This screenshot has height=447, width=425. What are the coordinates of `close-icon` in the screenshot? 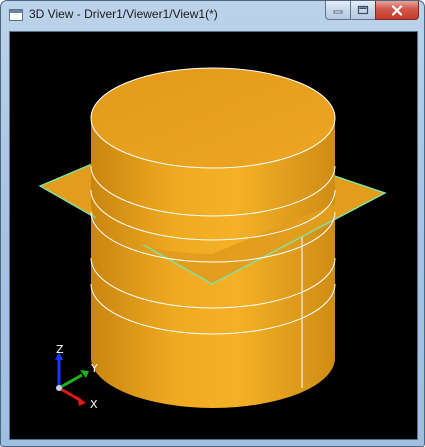 It's located at (397, 10).